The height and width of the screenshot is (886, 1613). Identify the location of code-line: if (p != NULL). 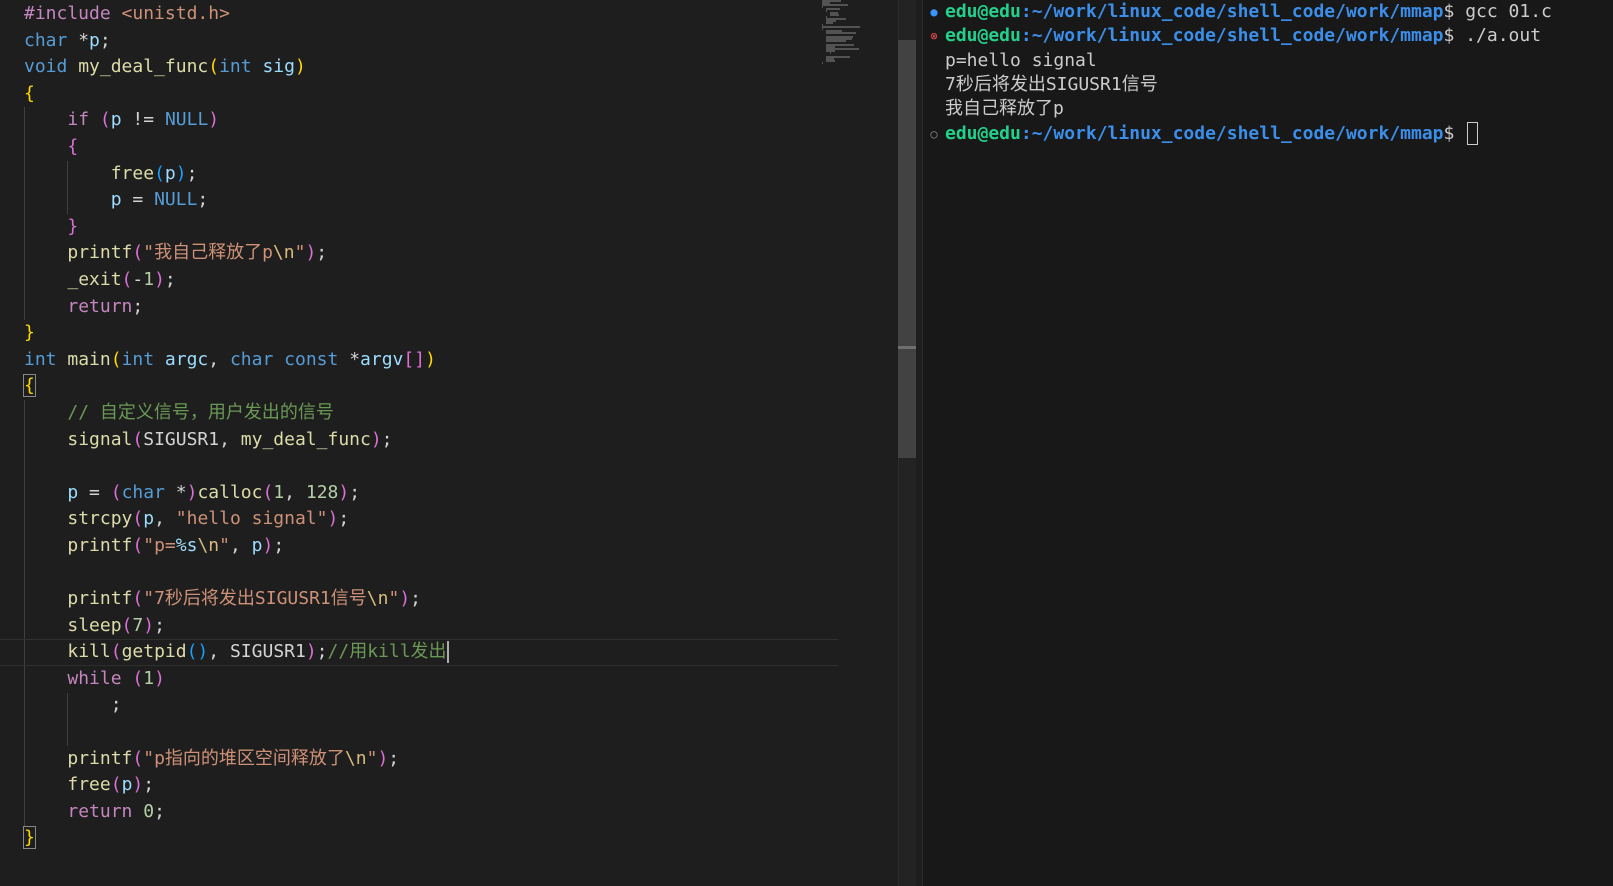
(424, 120).